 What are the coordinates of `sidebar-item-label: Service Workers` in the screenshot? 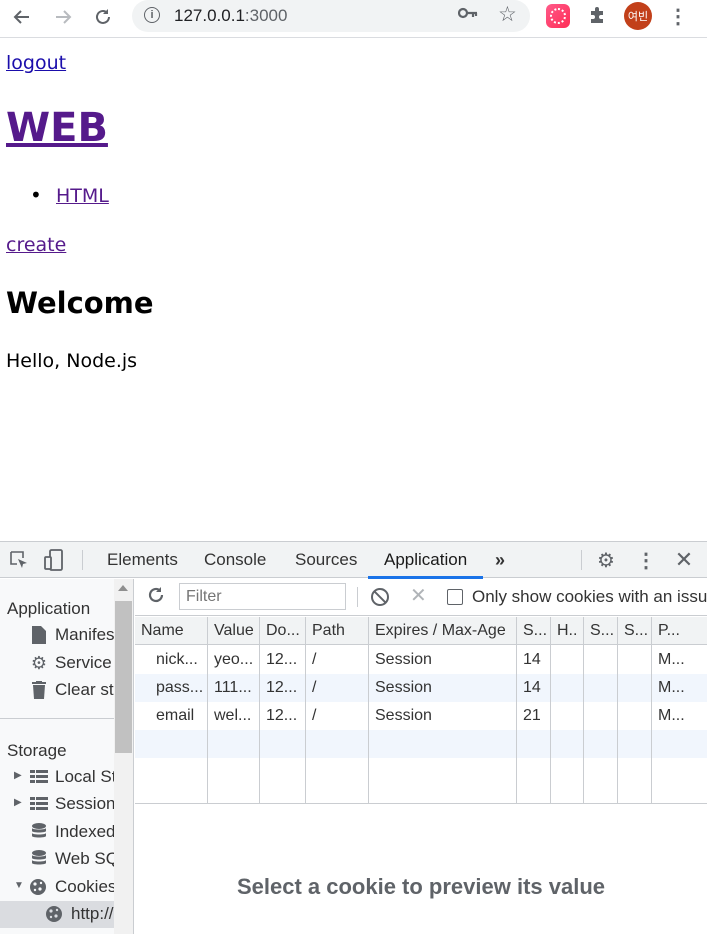 It's located at (84, 662).